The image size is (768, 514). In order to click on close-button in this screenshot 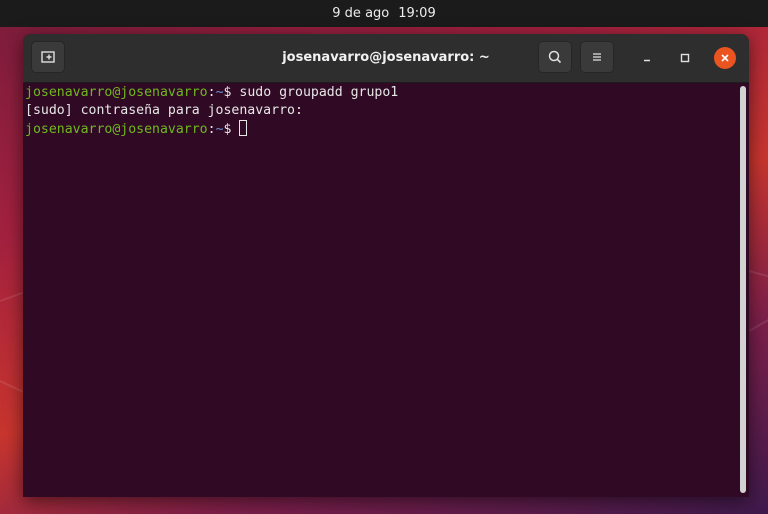, I will do `click(725, 58)`.